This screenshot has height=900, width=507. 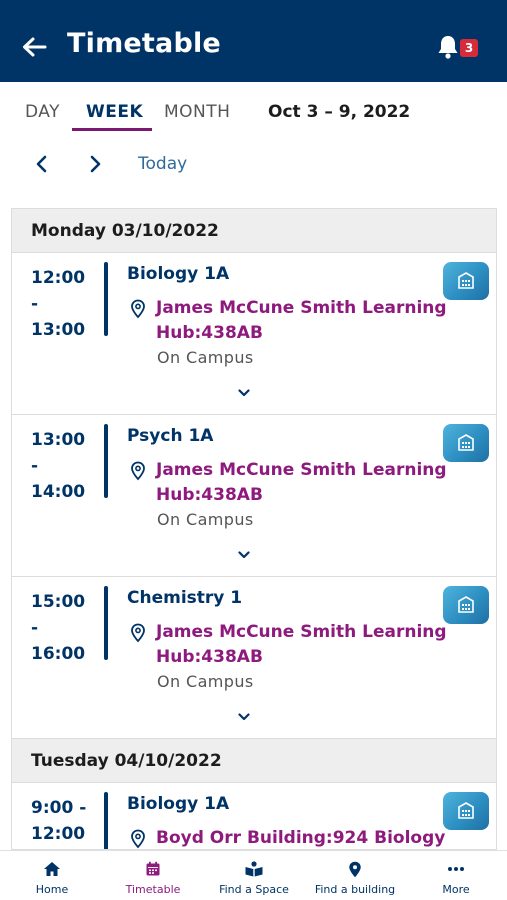 I want to click on day-header: Tuesday 04/10/2022, so click(x=254, y=761).